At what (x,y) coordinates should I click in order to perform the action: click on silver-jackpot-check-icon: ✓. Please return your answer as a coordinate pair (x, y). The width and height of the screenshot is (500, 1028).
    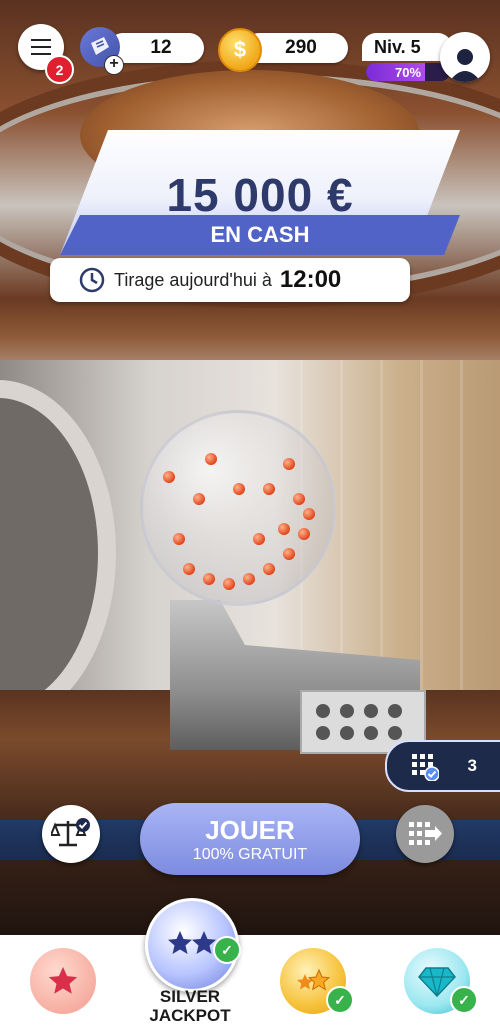
    Looking at the image, I should click on (227, 950).